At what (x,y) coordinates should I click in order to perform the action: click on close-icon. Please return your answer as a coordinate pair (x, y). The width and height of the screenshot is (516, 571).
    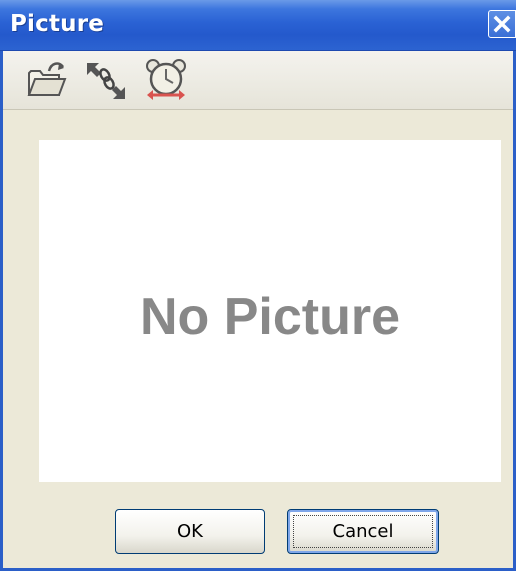
    Looking at the image, I should click on (502, 24).